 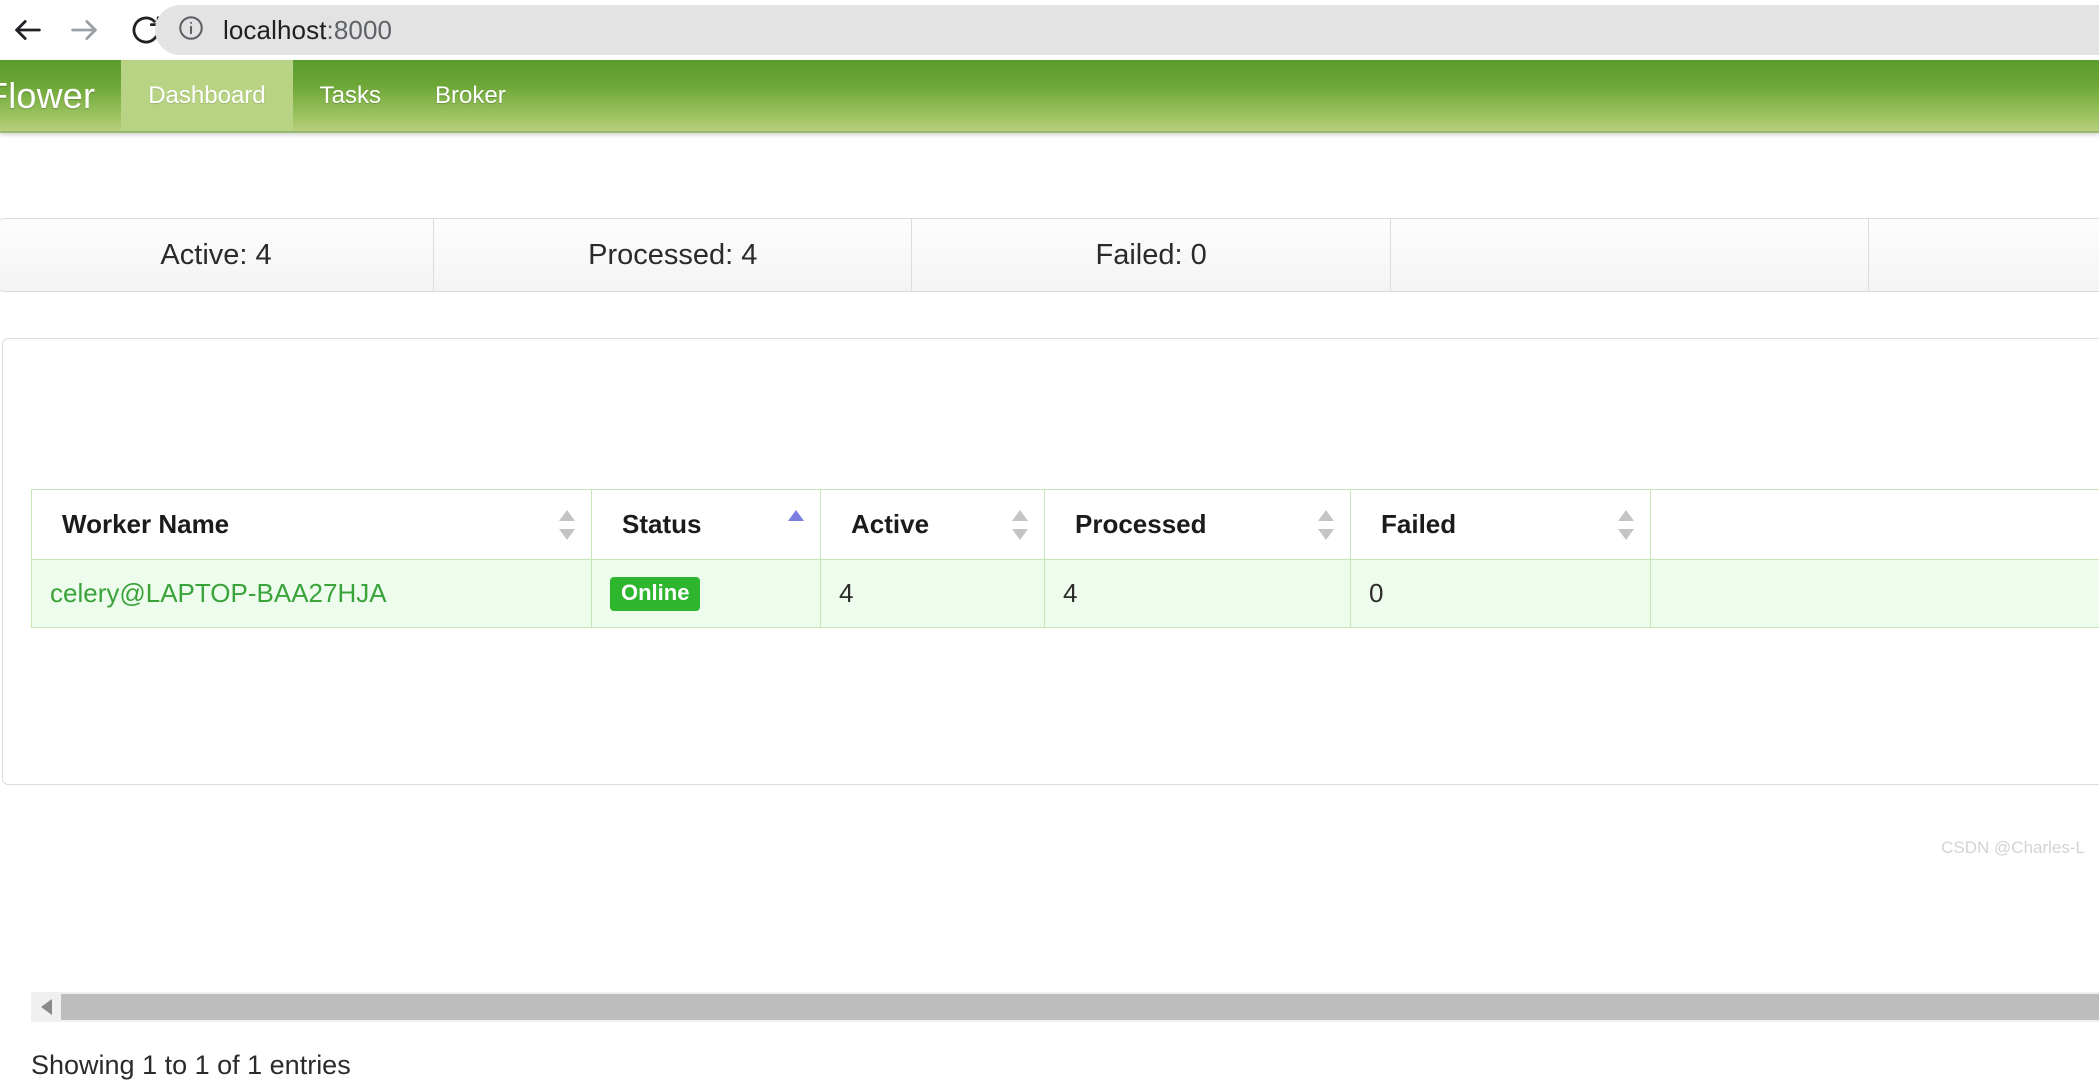 What do you see at coordinates (470, 95) in the screenshot?
I see `nav-tab-broker: Broker` at bounding box center [470, 95].